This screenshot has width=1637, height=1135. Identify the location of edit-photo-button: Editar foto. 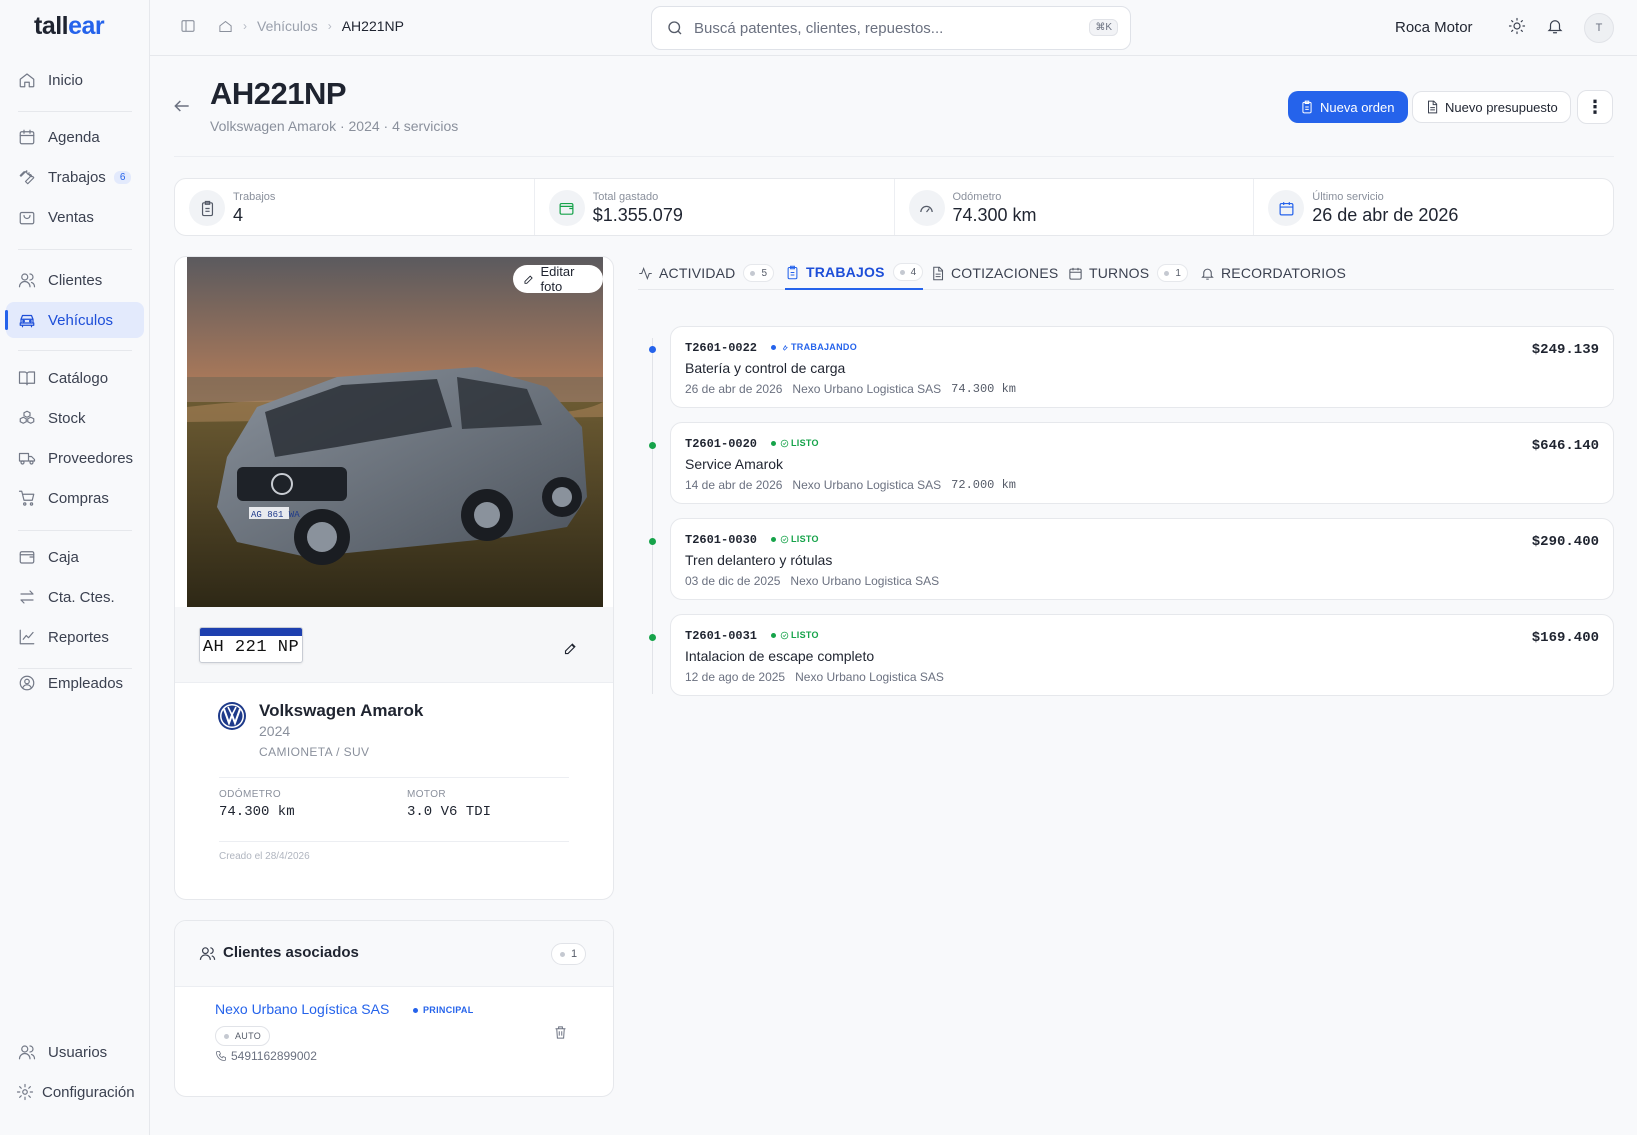
(558, 279).